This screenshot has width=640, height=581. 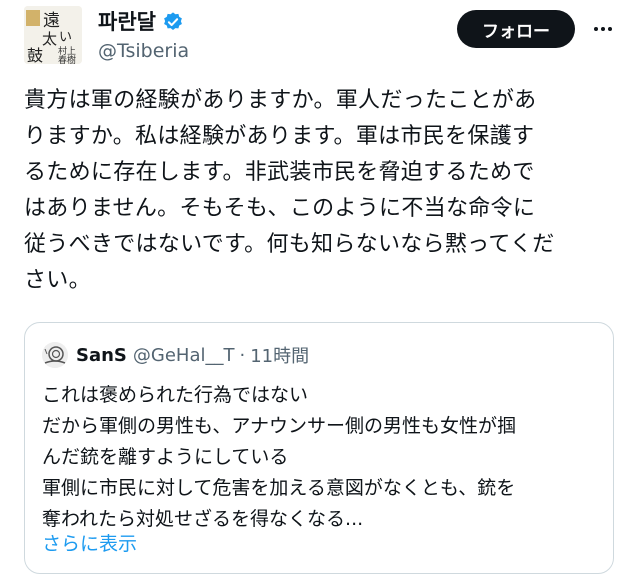 I want to click on tweet-line: りますか。私は経験があります。軍は市民を保護す, so click(x=279, y=136).